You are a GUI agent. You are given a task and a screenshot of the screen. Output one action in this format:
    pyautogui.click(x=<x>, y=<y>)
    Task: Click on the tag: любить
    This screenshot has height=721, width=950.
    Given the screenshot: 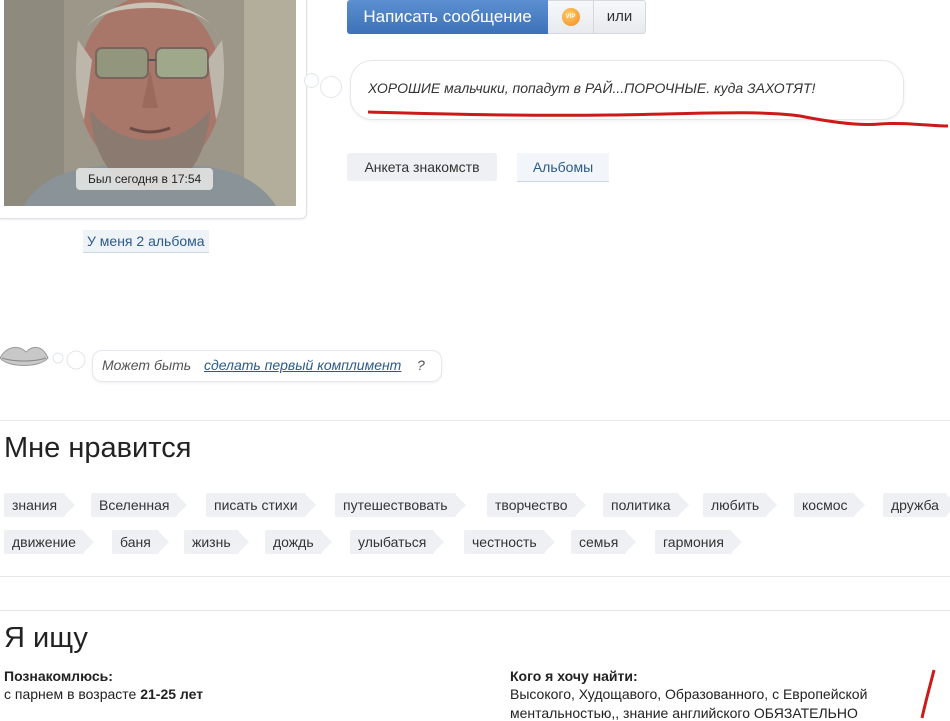 What is the action you would take?
    pyautogui.click(x=740, y=505)
    